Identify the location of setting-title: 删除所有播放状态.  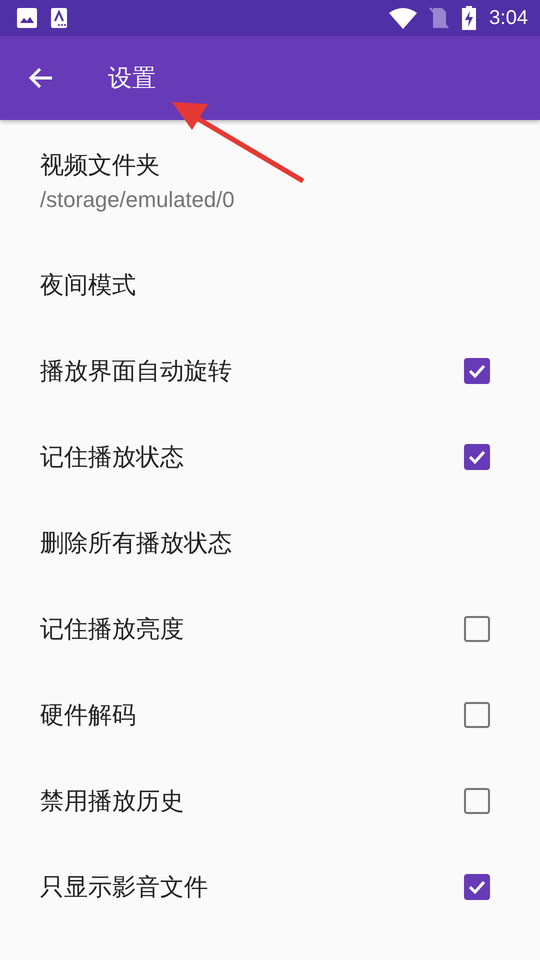
(136, 543).